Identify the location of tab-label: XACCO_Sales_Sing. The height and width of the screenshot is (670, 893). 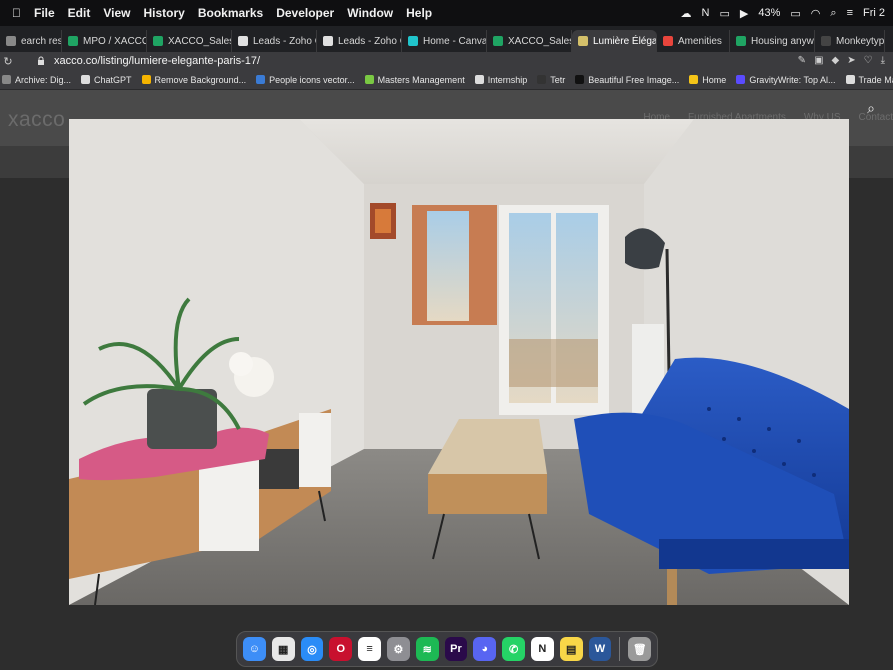
(199, 41).